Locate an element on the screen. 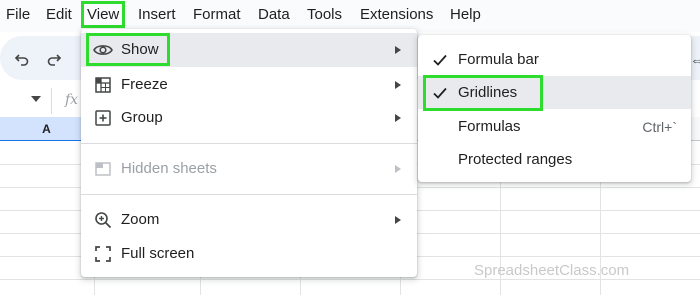 Image resolution: width=700 pixels, height=295 pixels. menu-tools: Tools is located at coordinates (324, 15).